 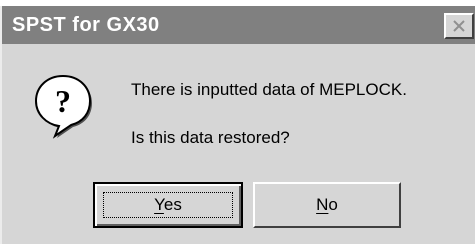 I want to click on focus-ring, so click(x=168, y=205).